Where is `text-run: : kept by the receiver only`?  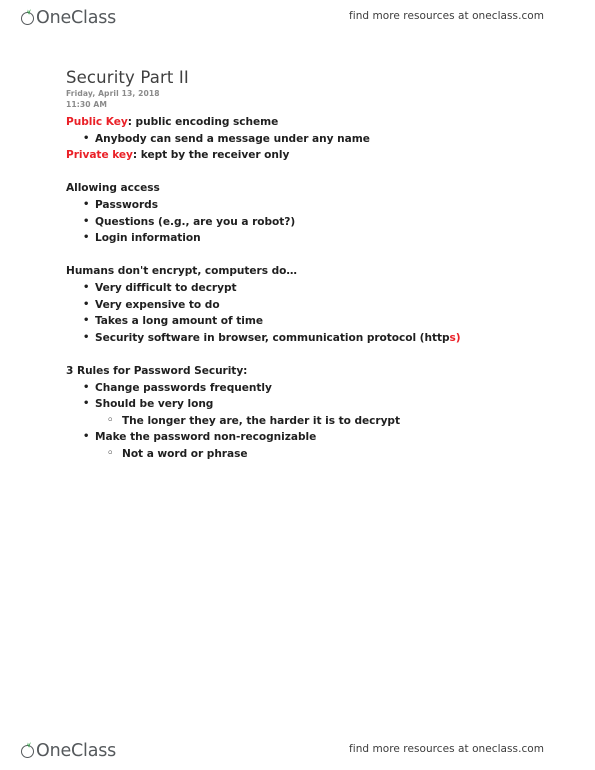
text-run: : kept by the receiver only is located at coordinates (211, 155).